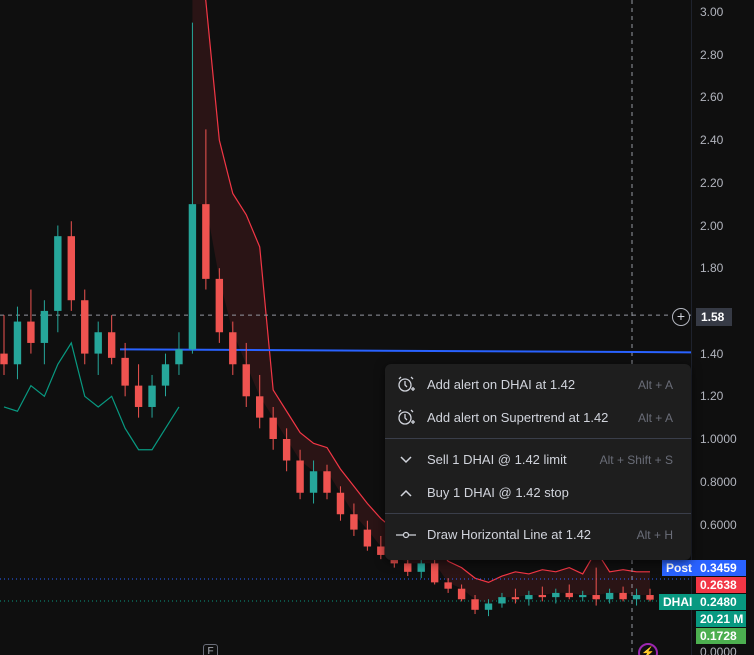 Image resolution: width=754 pixels, height=655 pixels. Describe the element at coordinates (721, 568) in the screenshot. I see `post-price-label: 0.3459` at that location.